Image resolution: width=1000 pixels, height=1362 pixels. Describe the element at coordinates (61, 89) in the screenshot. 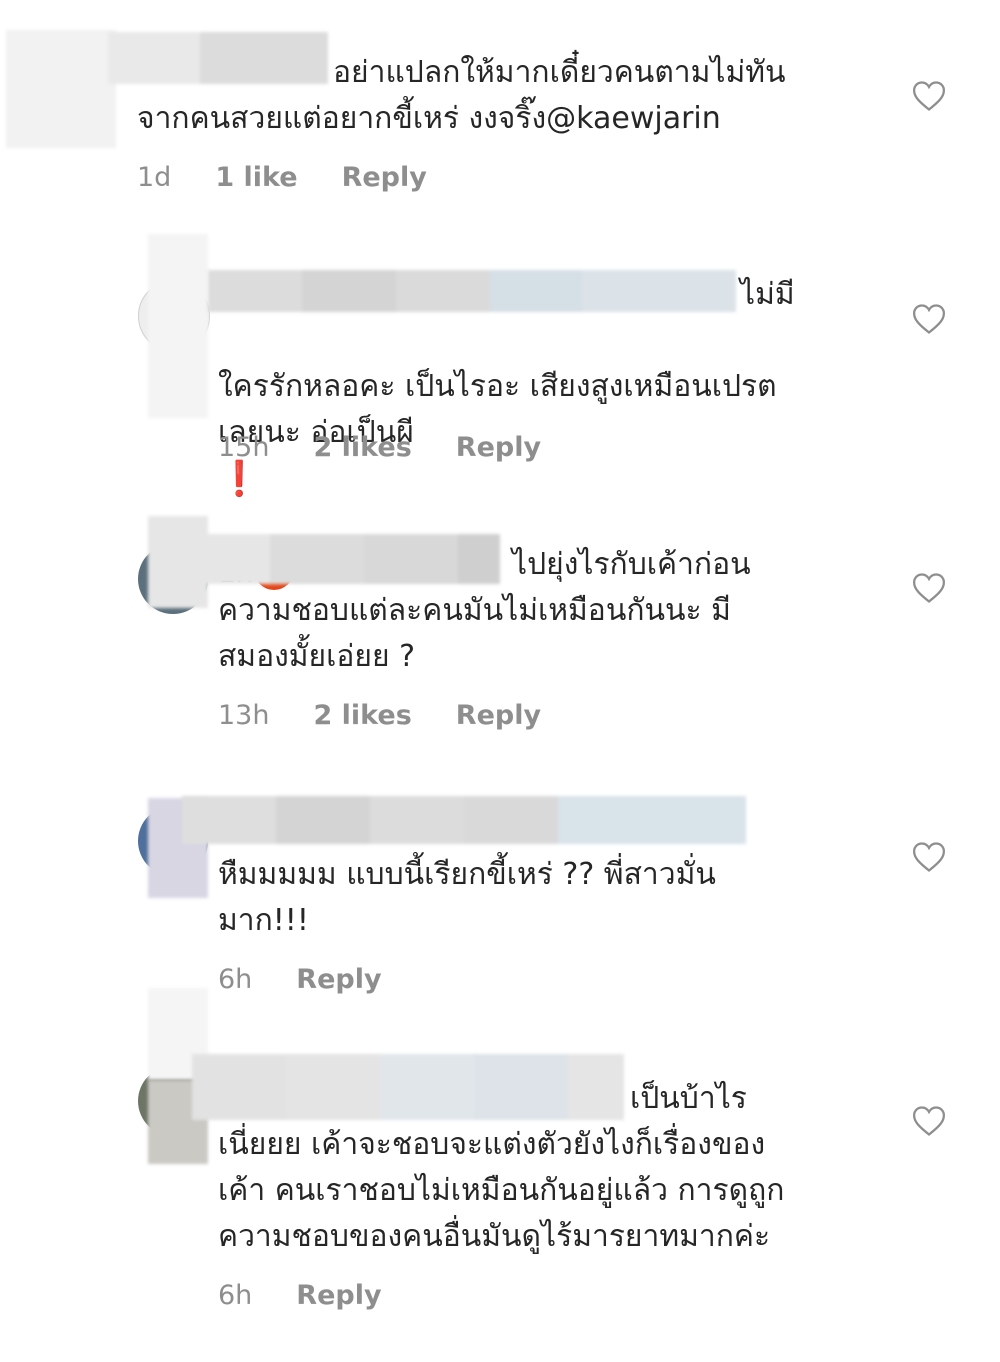

I see `redacted-avatar` at that location.